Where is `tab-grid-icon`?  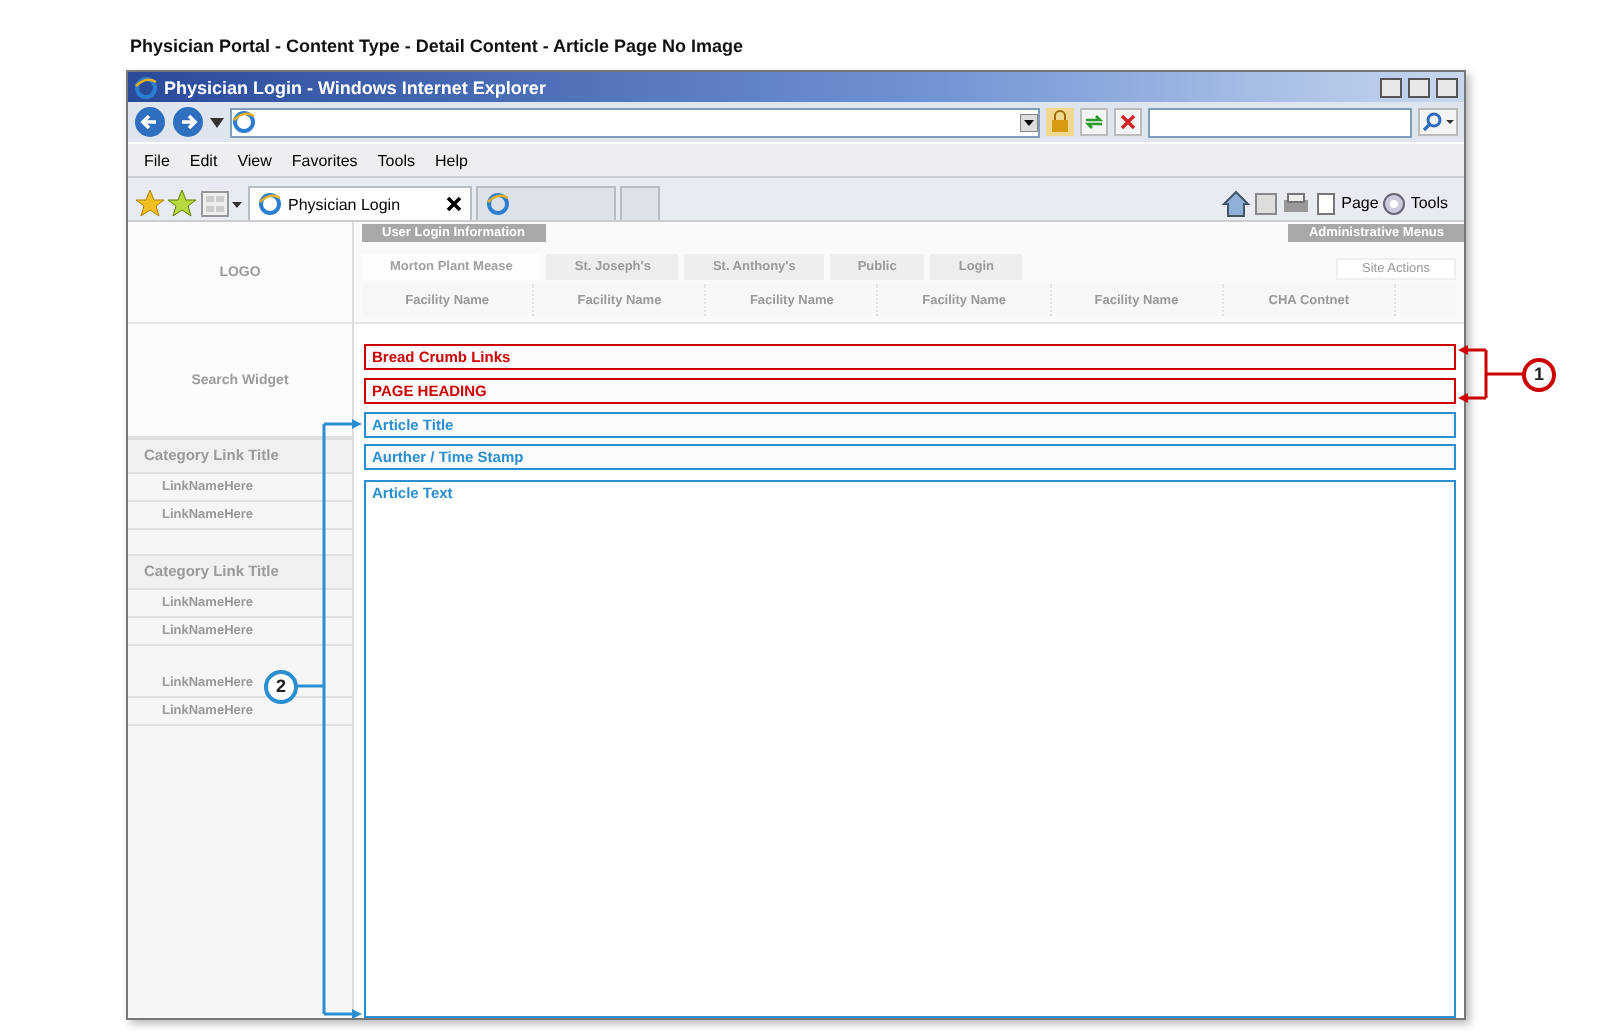
tab-grid-icon is located at coordinates (222, 204).